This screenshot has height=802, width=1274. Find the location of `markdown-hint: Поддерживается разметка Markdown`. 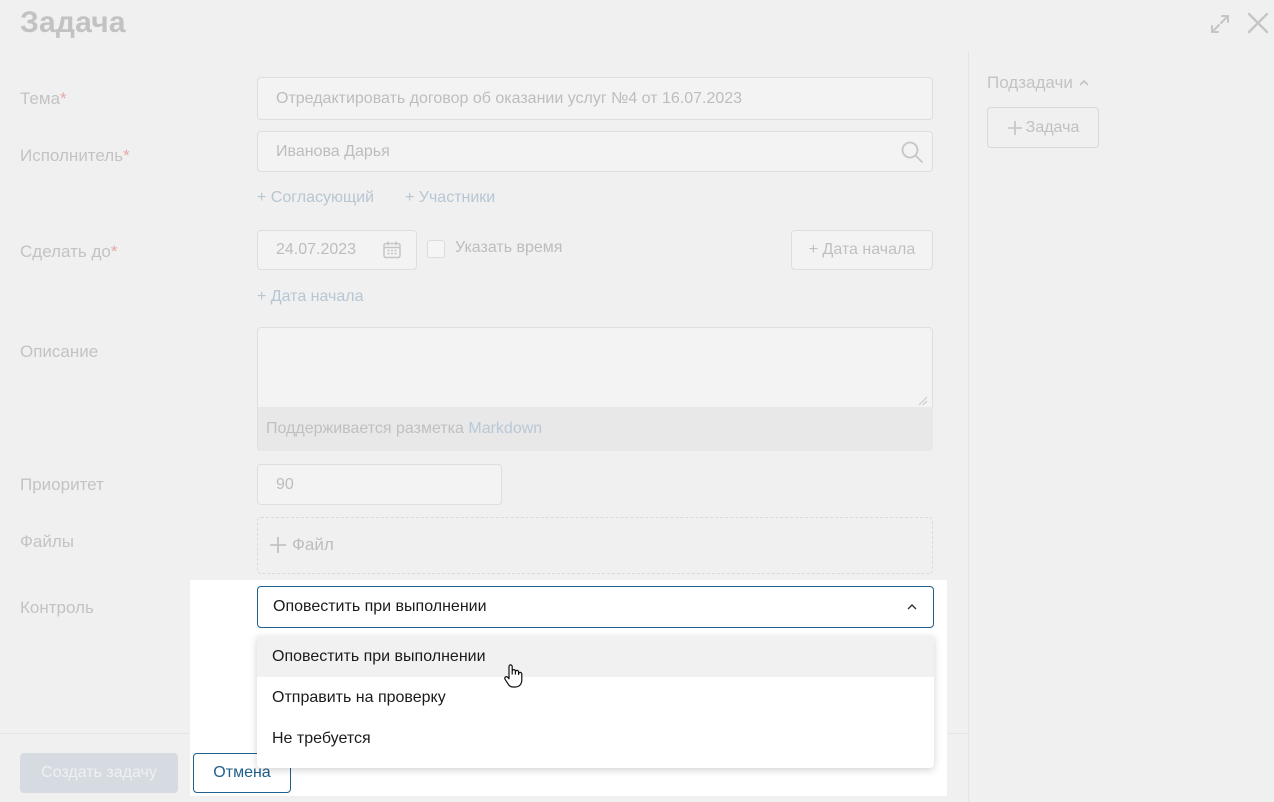

markdown-hint: Поддерживается разметка Markdown is located at coordinates (595, 429).